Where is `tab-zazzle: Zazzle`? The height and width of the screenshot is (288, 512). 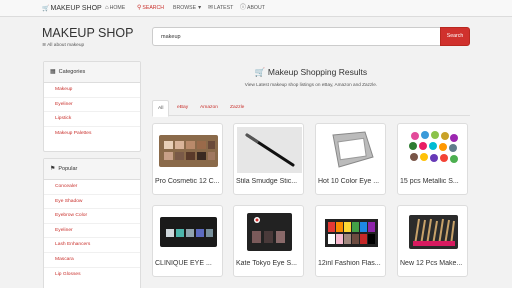 tab-zazzle: Zazzle is located at coordinates (237, 108).